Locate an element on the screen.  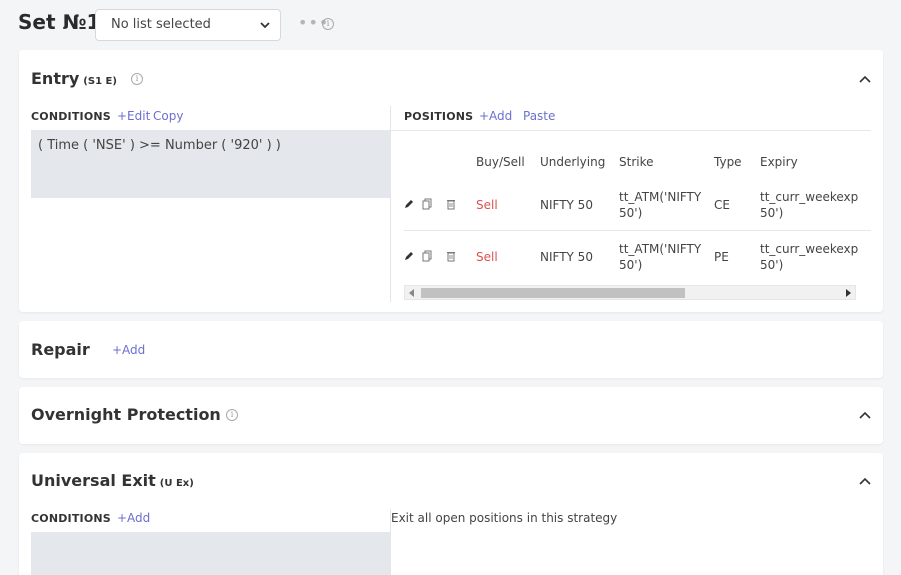
positions-scrollbar is located at coordinates (630, 292).